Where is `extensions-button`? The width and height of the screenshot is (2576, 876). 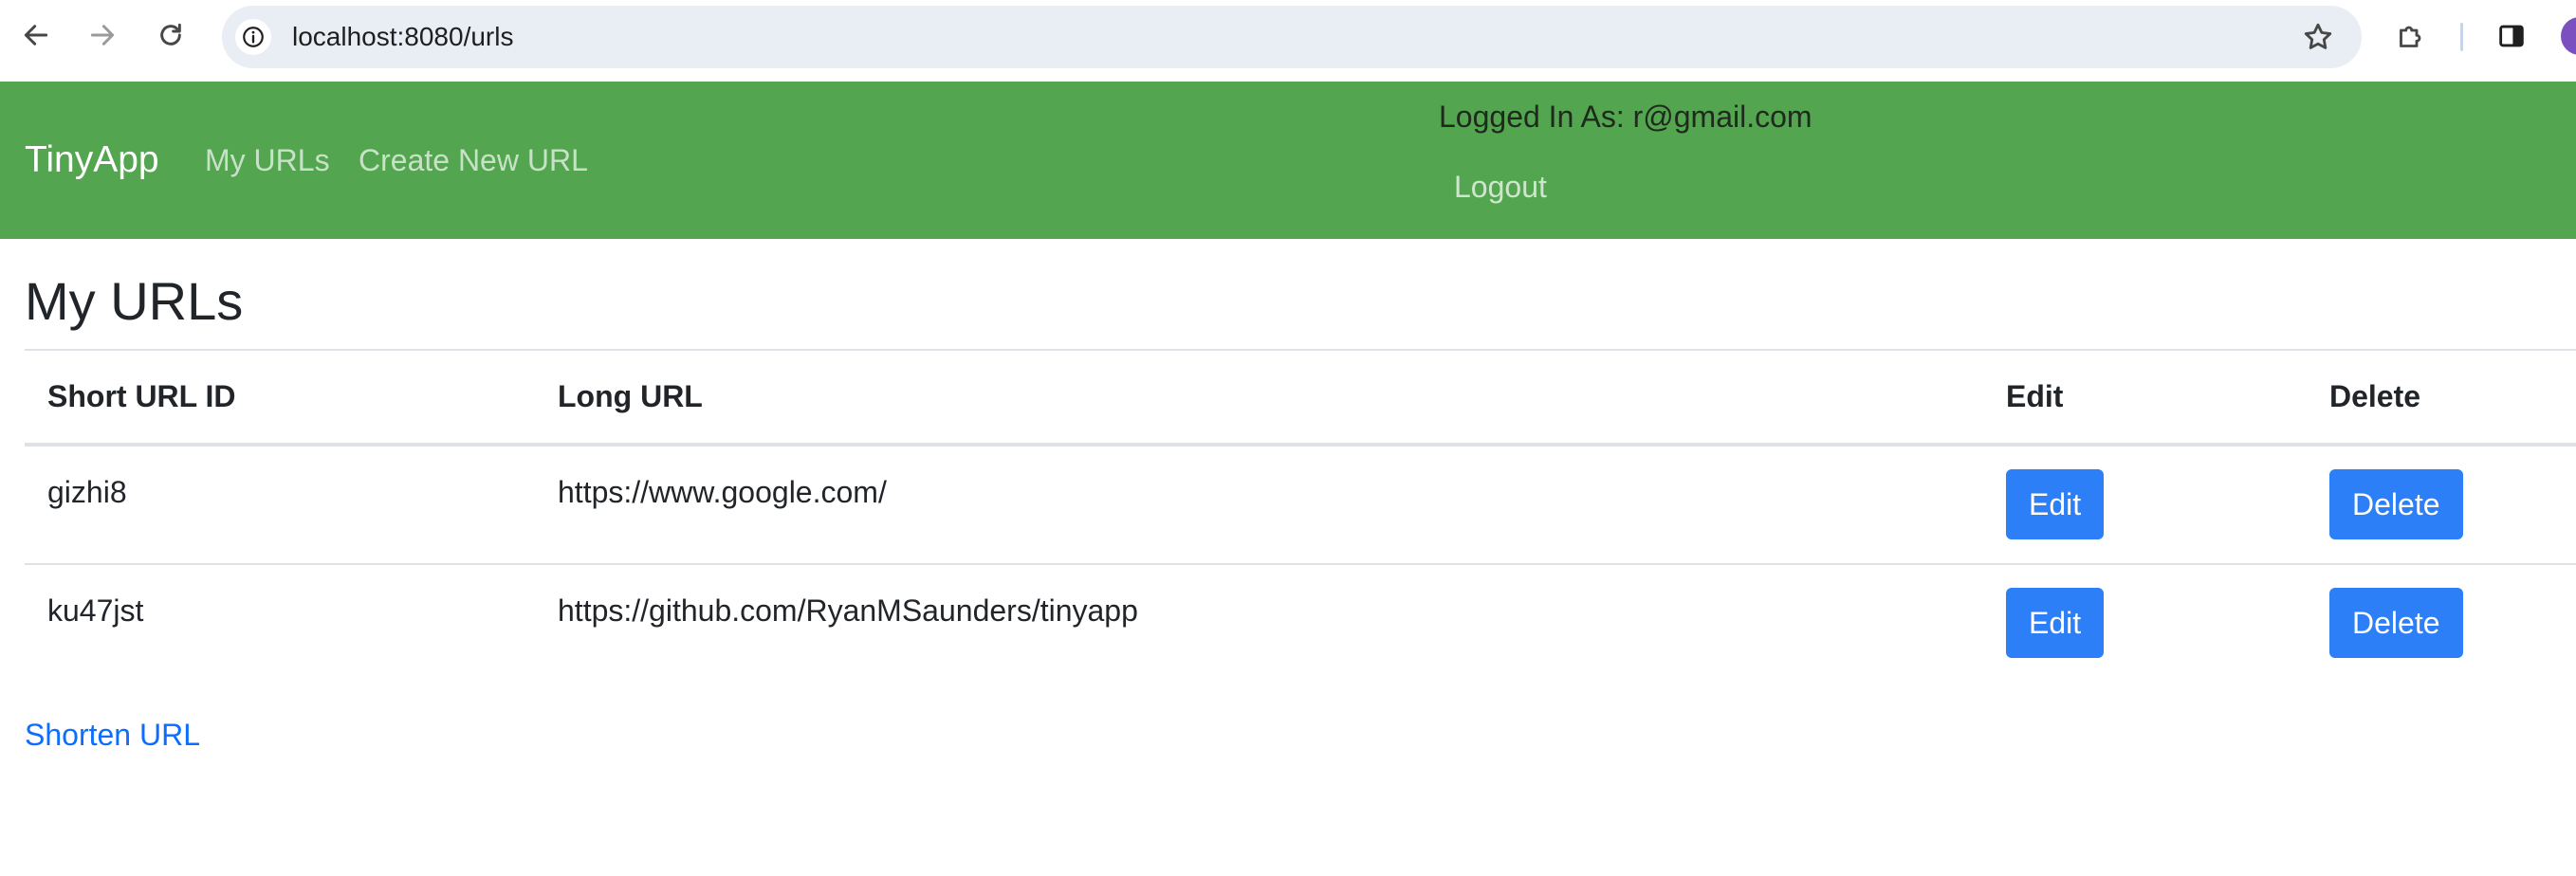 extensions-button is located at coordinates (2411, 36).